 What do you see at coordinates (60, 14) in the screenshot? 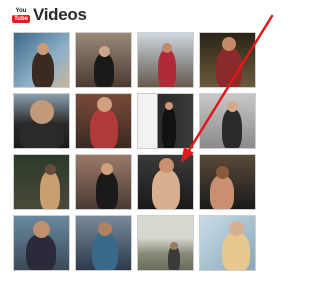
I see `section-title: Videos` at bounding box center [60, 14].